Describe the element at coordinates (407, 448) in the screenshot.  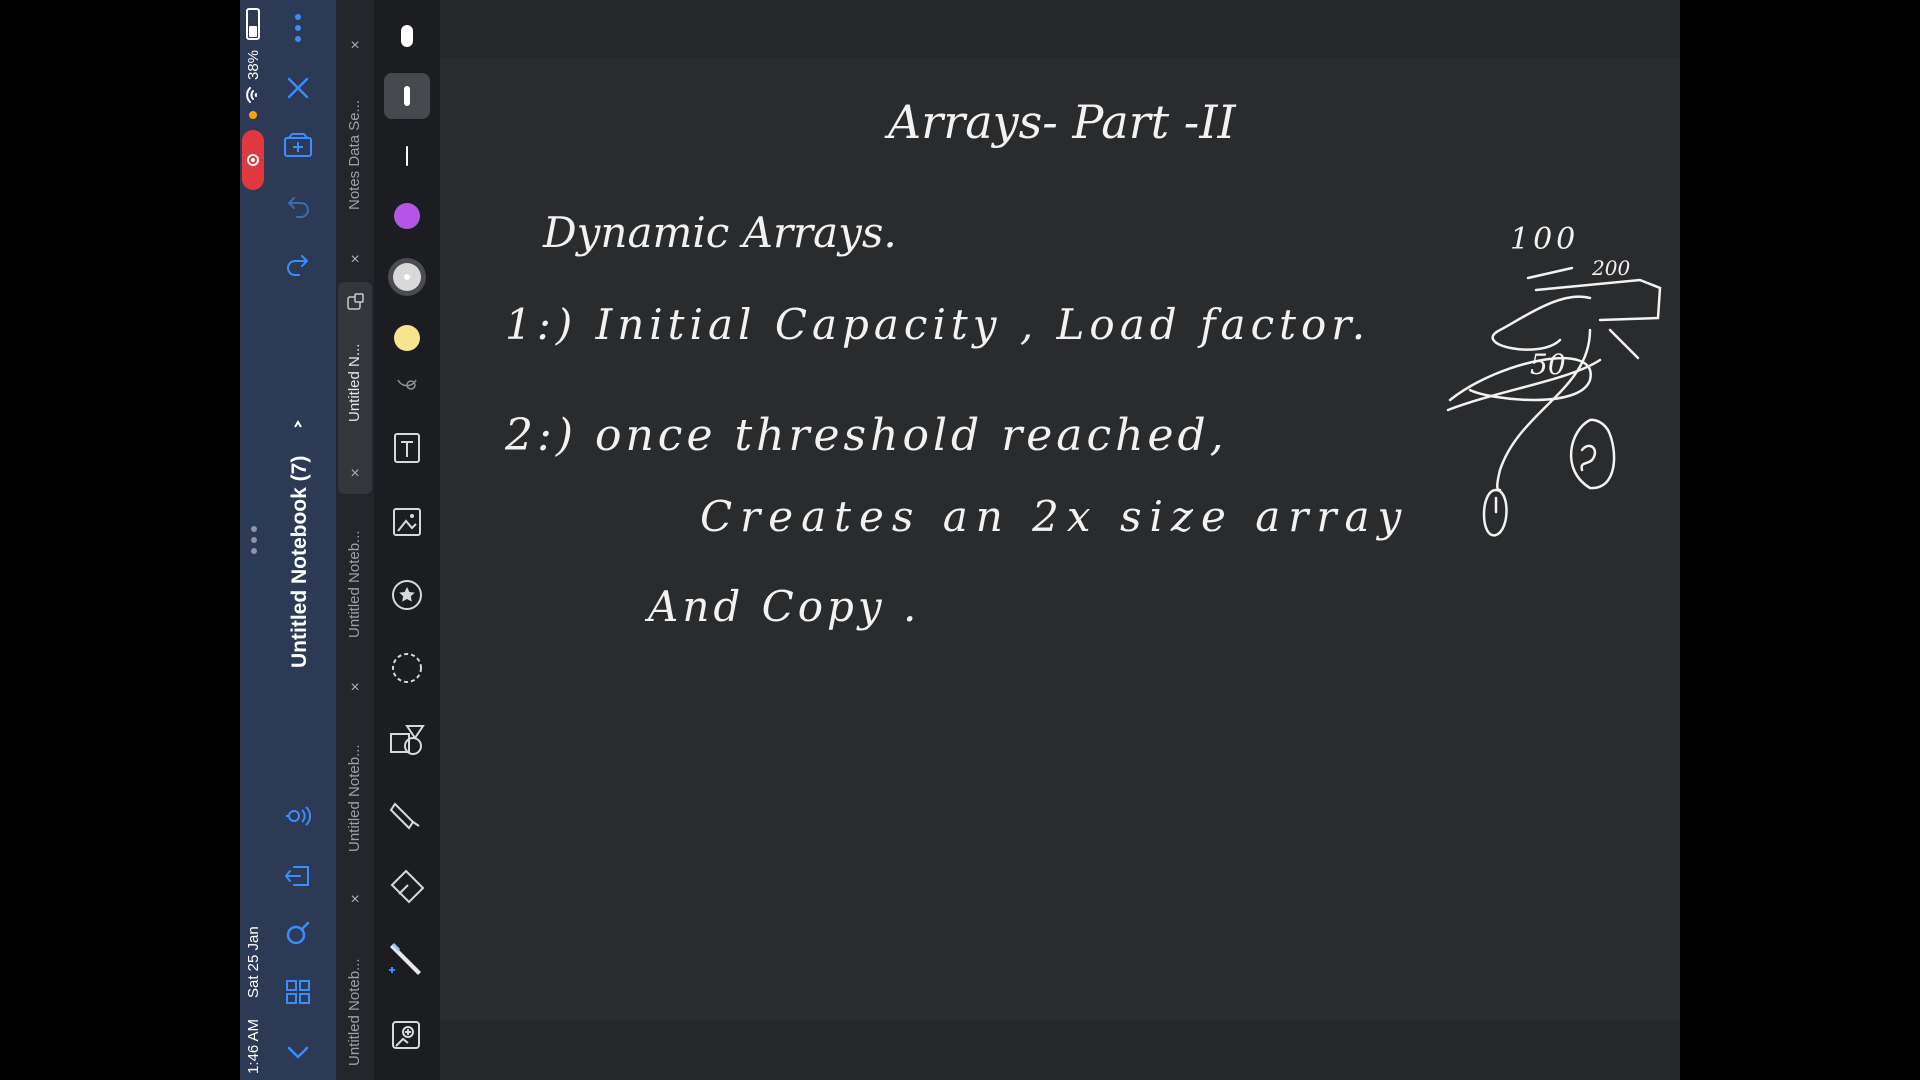
I see `text-tool` at that location.